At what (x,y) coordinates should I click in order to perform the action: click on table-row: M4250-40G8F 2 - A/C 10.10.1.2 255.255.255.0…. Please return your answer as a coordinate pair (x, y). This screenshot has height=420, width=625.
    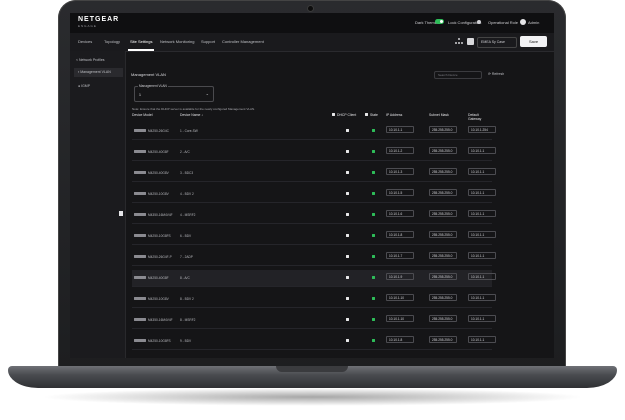
    Looking at the image, I should click on (314, 152).